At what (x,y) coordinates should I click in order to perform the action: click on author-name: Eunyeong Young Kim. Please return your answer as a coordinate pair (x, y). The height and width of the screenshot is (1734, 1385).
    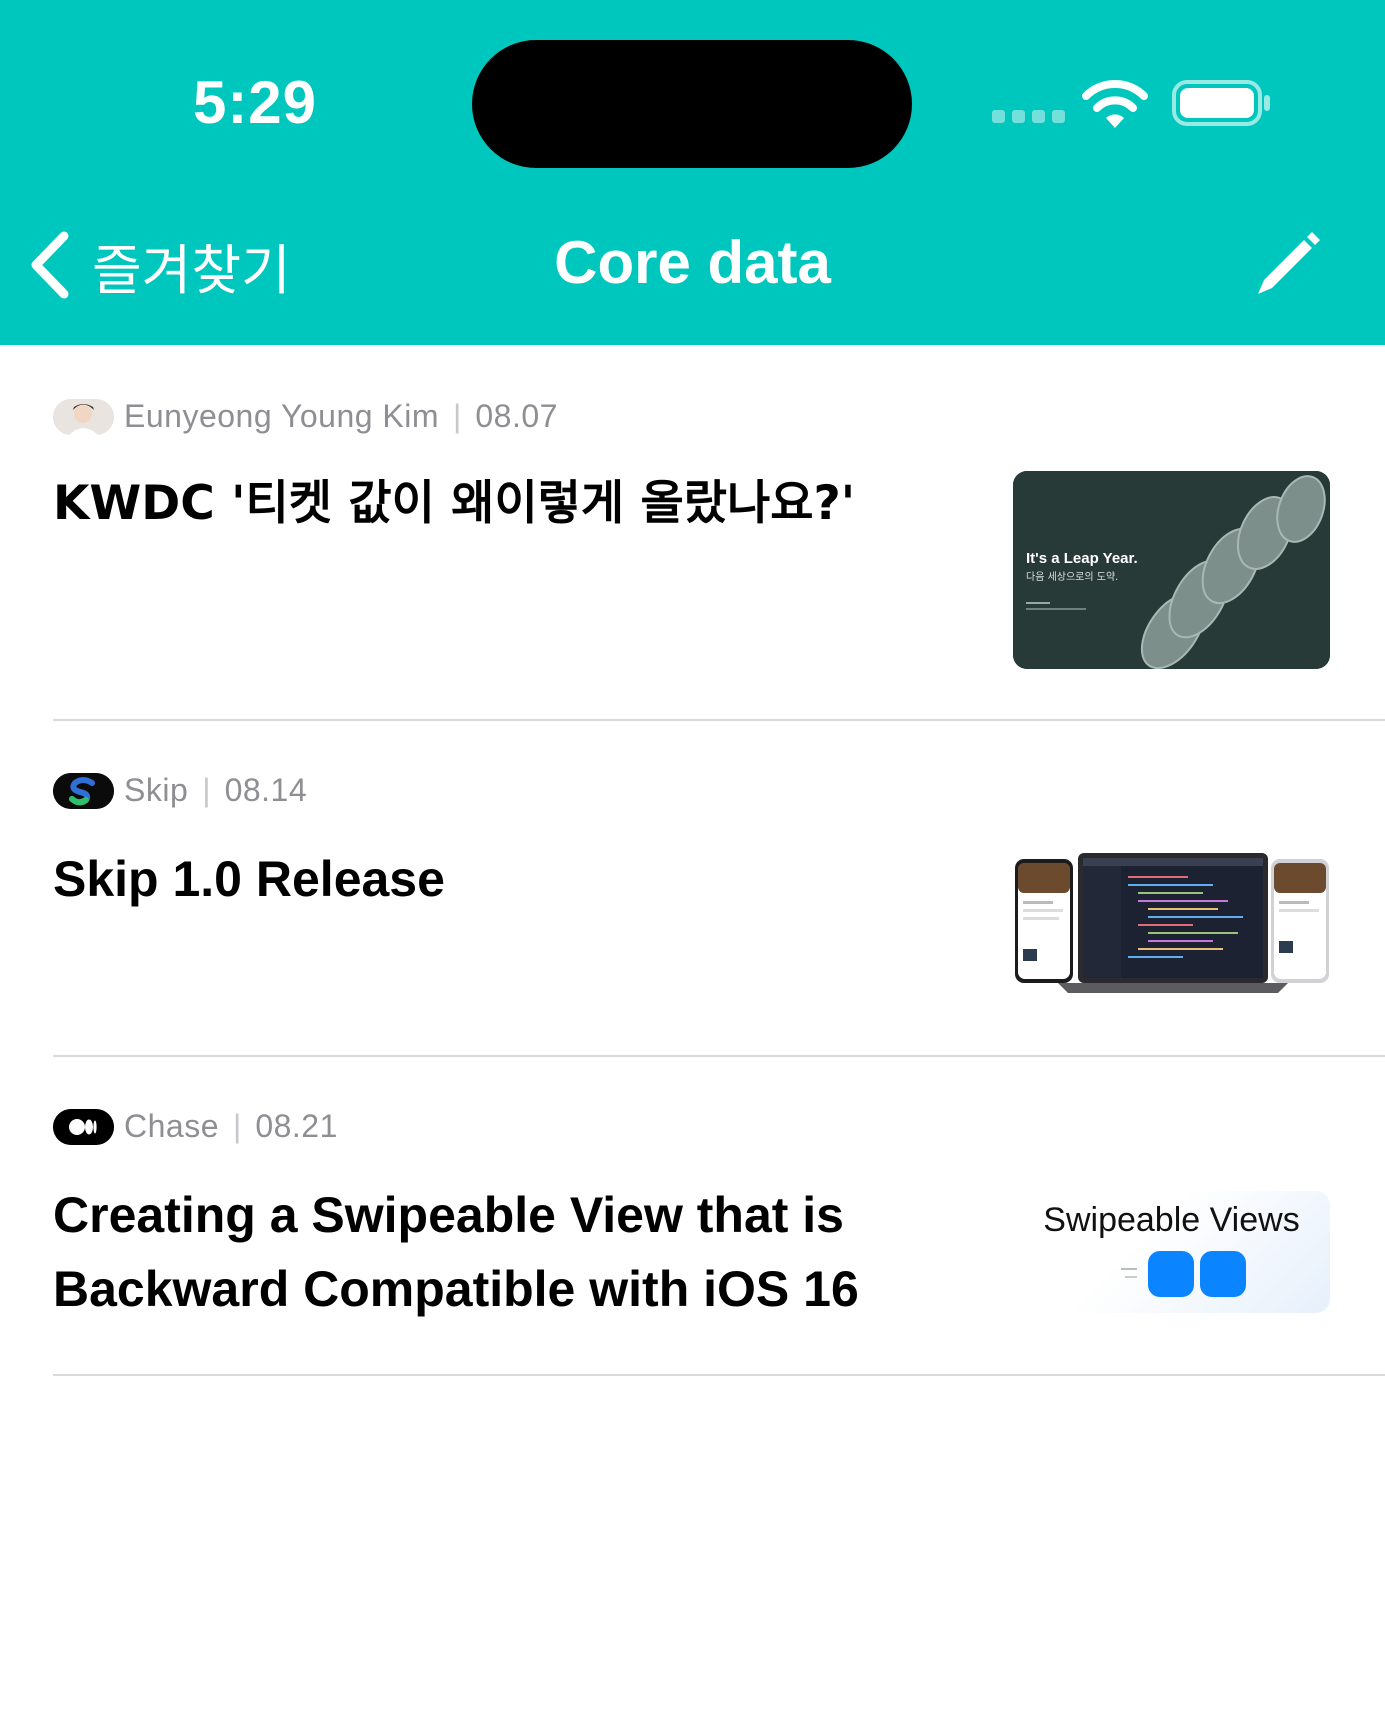
    Looking at the image, I should click on (282, 416).